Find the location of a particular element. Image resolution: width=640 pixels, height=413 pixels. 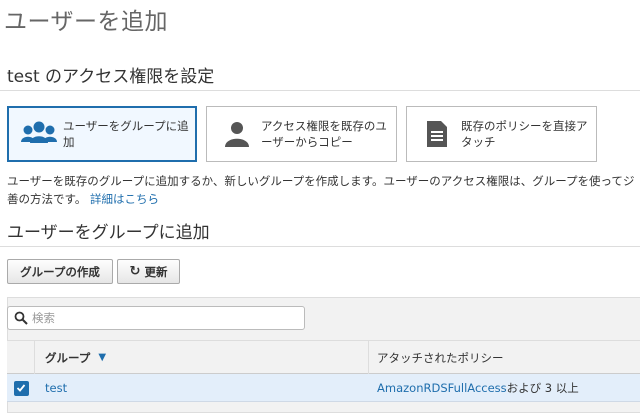

refresh-label: 更新 is located at coordinates (156, 271).